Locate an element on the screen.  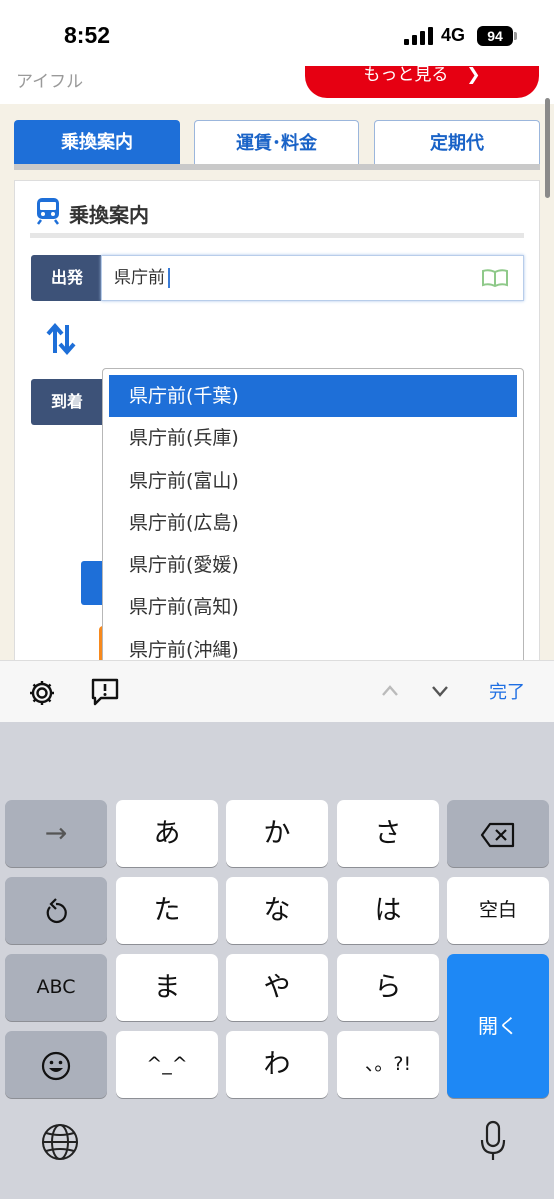
more-button-label: もっと見る is located at coordinates (406, 75).